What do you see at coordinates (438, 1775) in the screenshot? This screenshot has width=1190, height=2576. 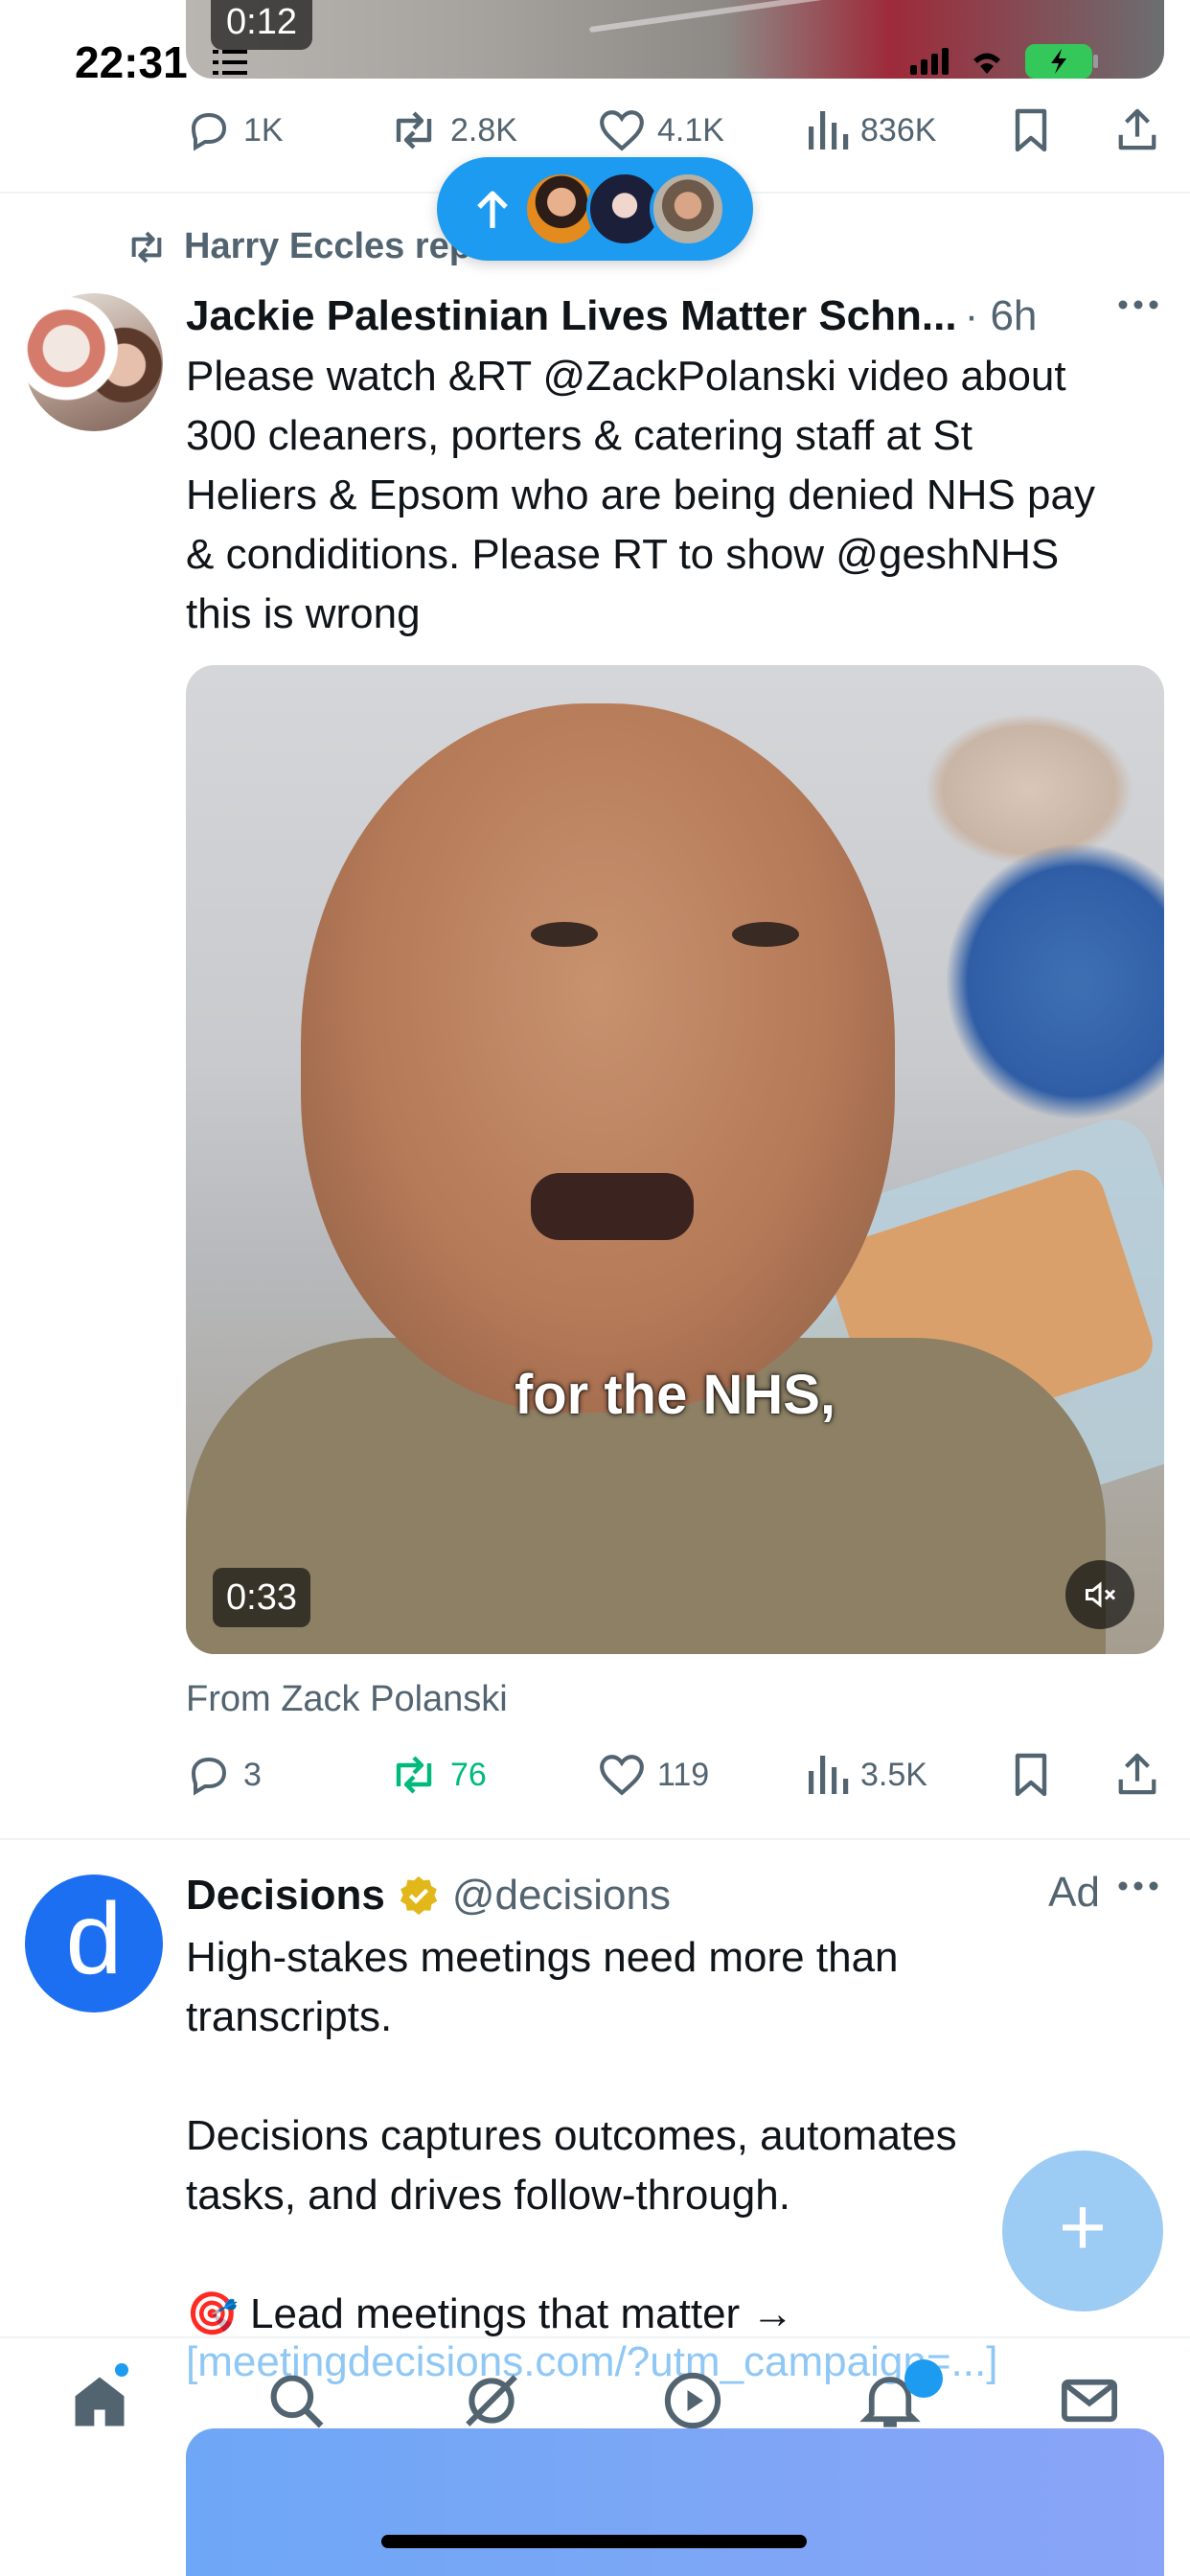 I see `repost-button: 76` at bounding box center [438, 1775].